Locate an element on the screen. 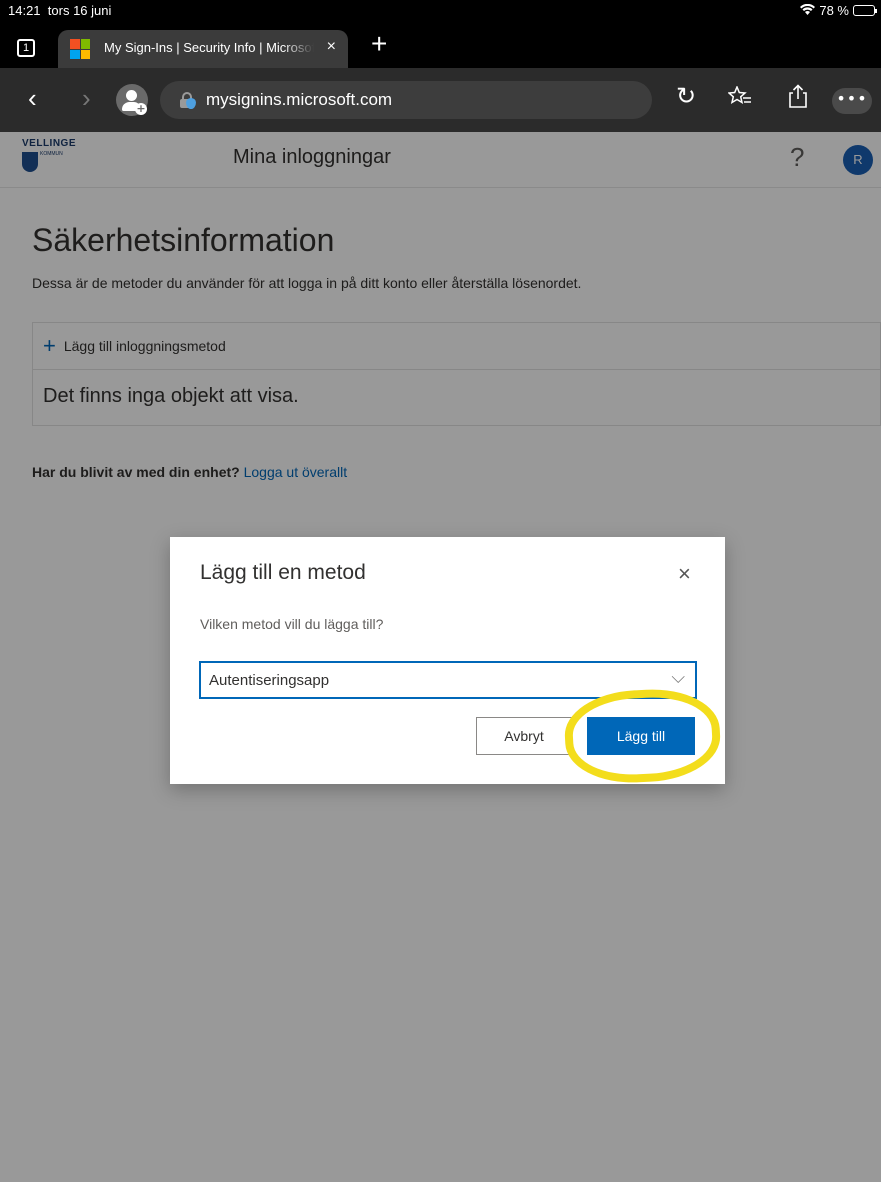 The image size is (881, 1182). battery-icon is located at coordinates (865, 10).